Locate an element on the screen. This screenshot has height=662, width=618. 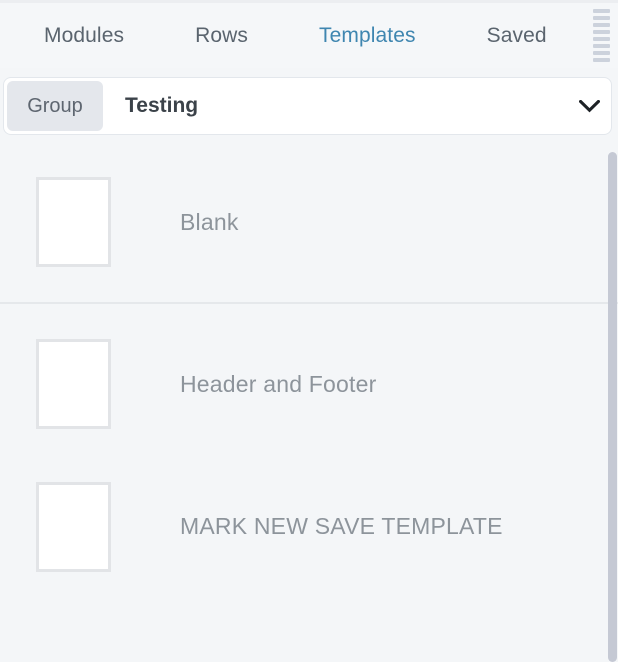
template-name: Blank is located at coordinates (209, 221).